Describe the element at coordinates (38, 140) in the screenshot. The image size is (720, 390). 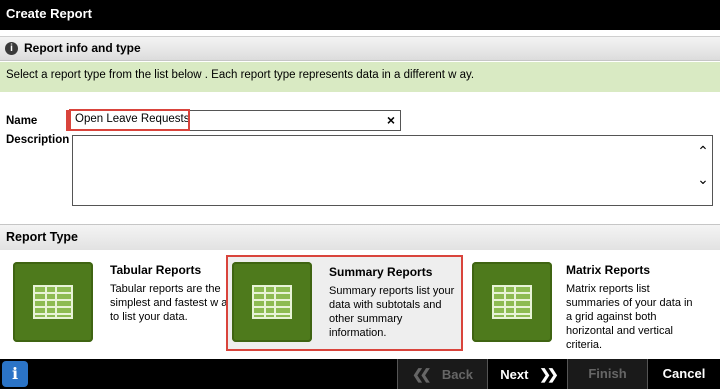
I see `description-label: Description` at that location.